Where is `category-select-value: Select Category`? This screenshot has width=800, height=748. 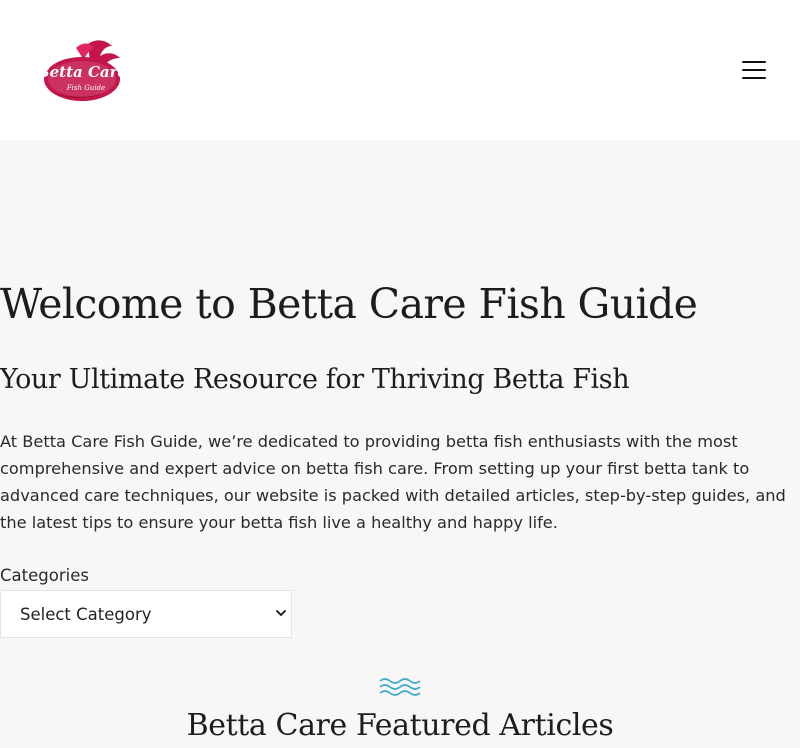 category-select-value: Select Category is located at coordinates (86, 614).